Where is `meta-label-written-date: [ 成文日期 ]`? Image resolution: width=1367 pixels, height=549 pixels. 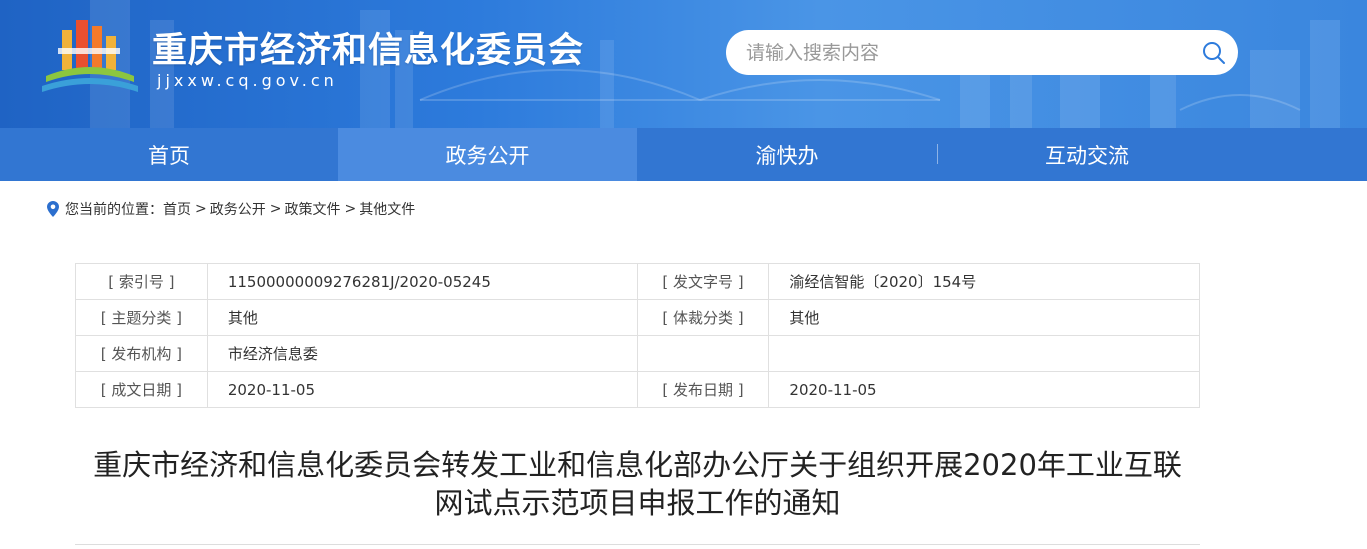
meta-label-written-date: [ 成文日期 ] is located at coordinates (141, 389).